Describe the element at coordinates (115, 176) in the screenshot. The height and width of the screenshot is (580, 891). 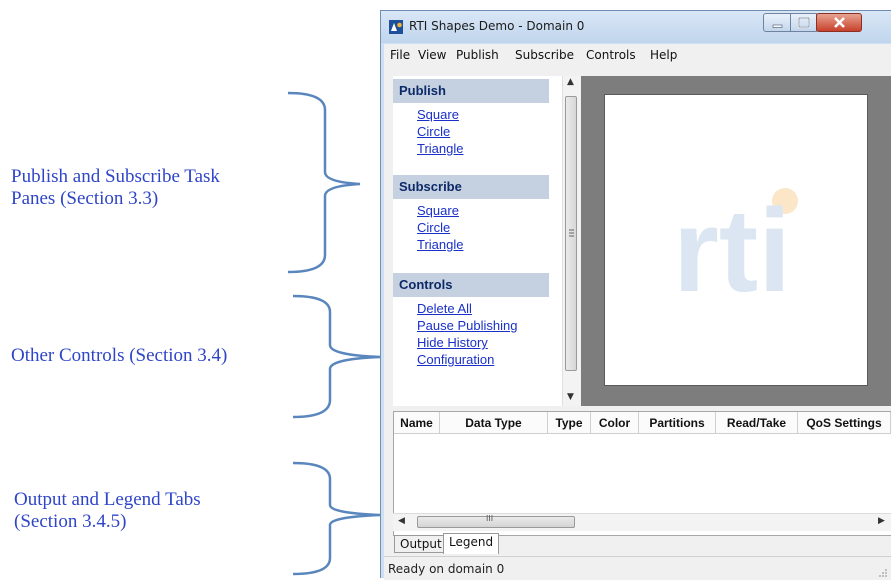
I see `annotation-line: Publish and Subscribe Task` at that location.